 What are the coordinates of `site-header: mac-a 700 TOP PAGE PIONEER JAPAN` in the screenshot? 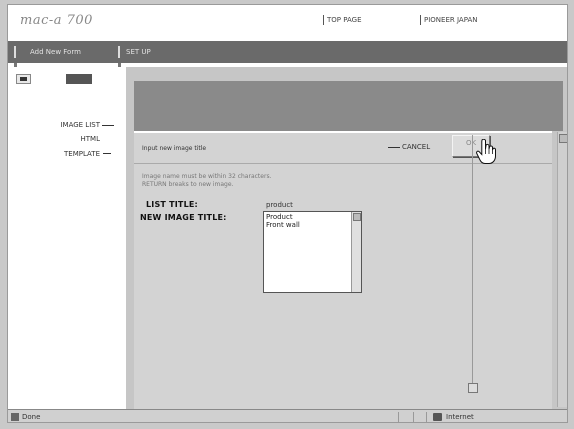 It's located at (287, 22).